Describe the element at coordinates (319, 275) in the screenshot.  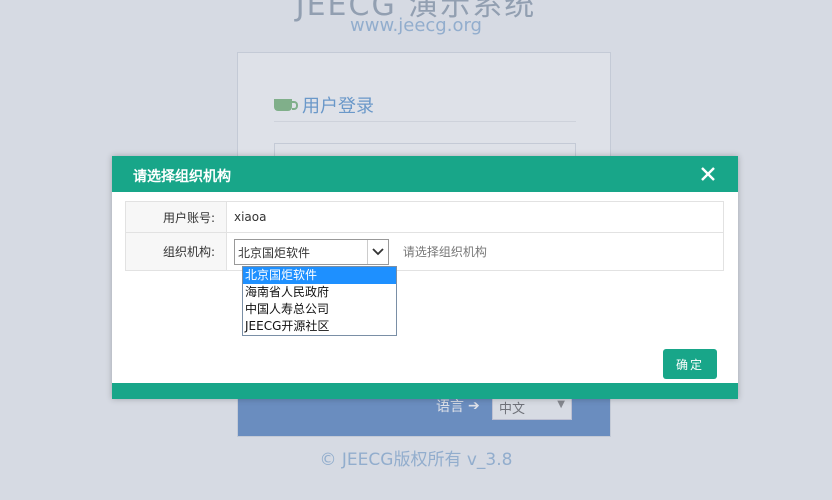
I see `dropdown-option: 北京国炬软件` at that location.